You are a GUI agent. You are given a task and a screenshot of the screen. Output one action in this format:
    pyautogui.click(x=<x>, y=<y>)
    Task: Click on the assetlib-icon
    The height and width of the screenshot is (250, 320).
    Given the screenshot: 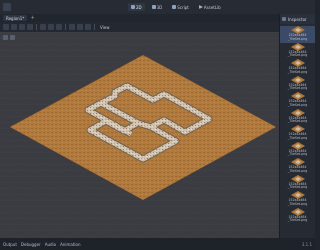 What is the action you would take?
    pyautogui.click(x=200, y=7)
    